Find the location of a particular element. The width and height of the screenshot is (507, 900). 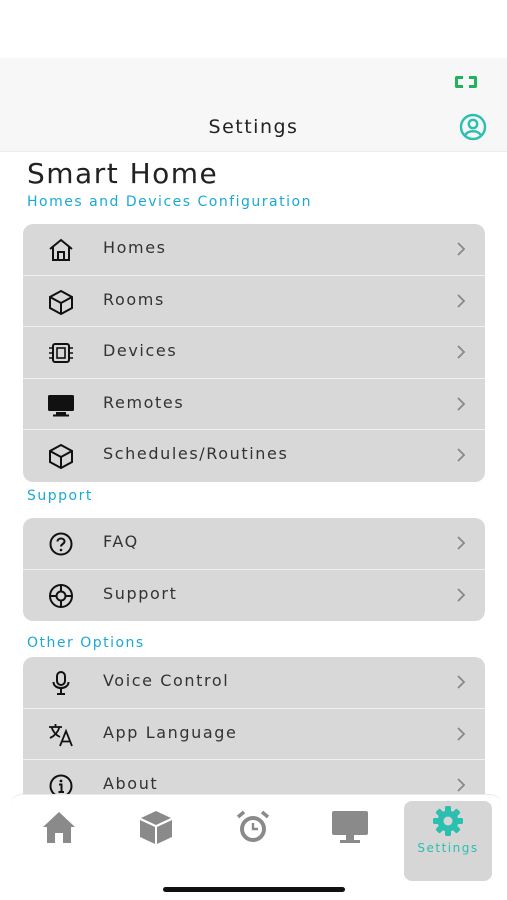

section-label-other: Other Options is located at coordinates (86, 643).